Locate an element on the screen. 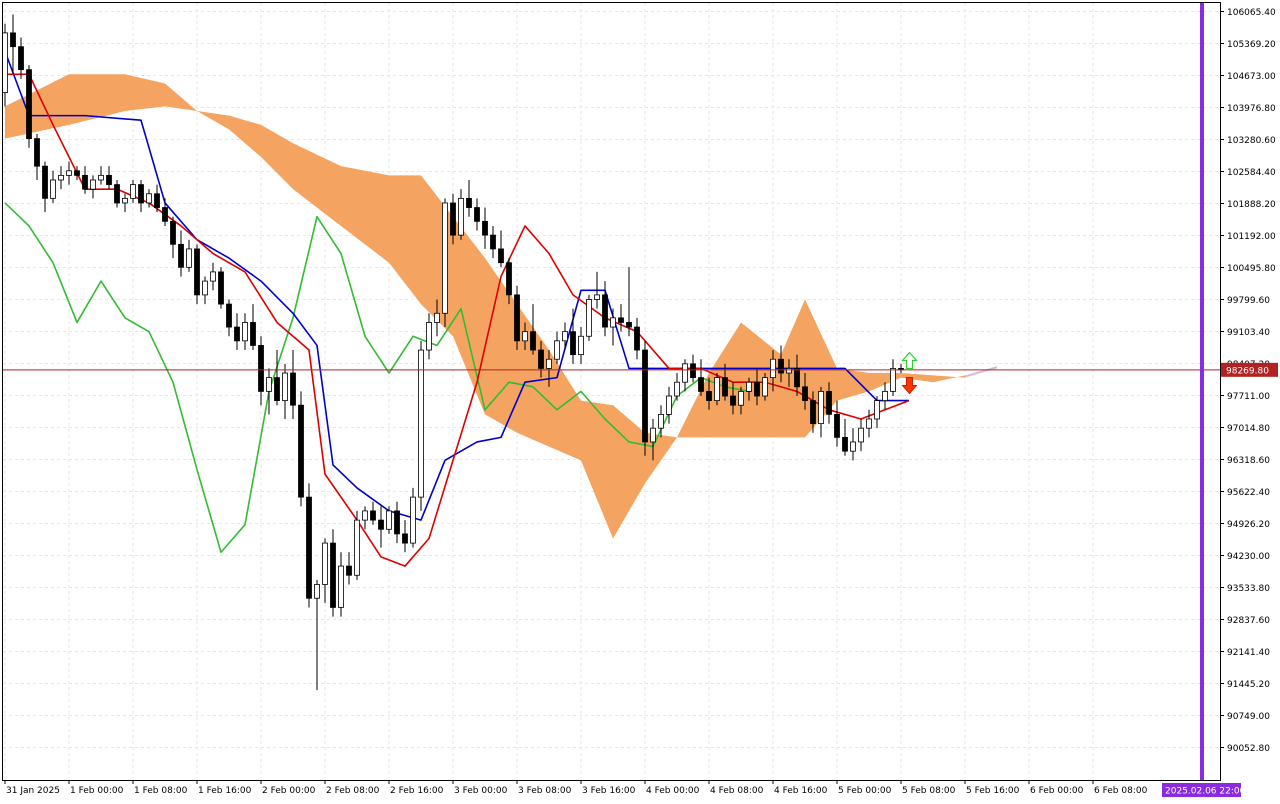 The width and height of the screenshot is (1280, 804). signal-arrows is located at coordinates (909, 373).